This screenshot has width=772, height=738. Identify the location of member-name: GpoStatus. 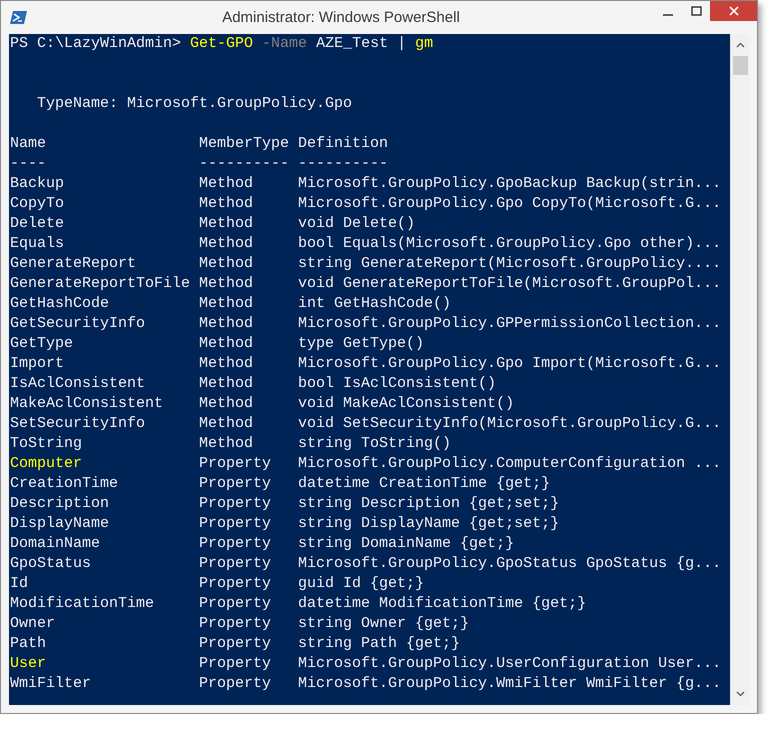
(51, 564).